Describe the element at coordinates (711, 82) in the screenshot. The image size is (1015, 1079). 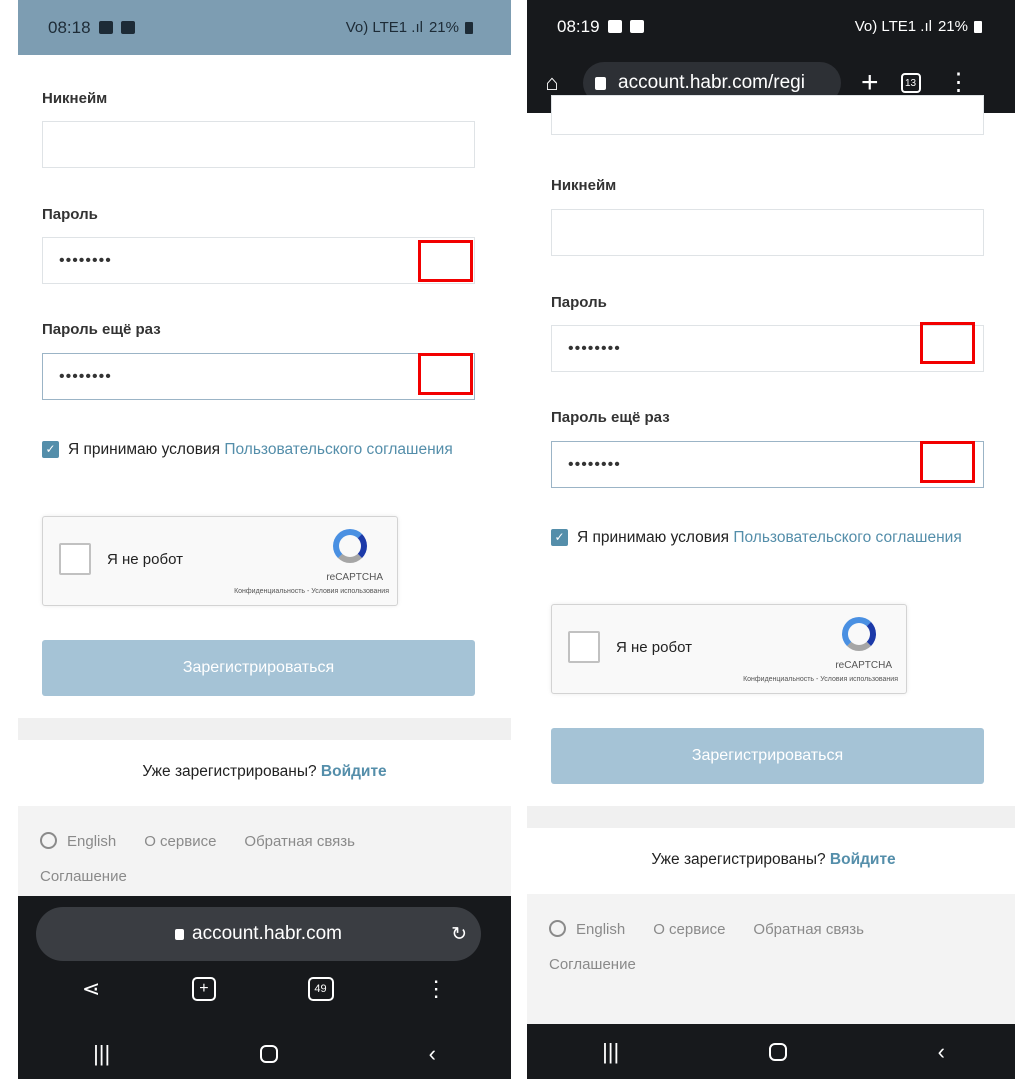
I see `address-text: account.habr.com/regi` at that location.